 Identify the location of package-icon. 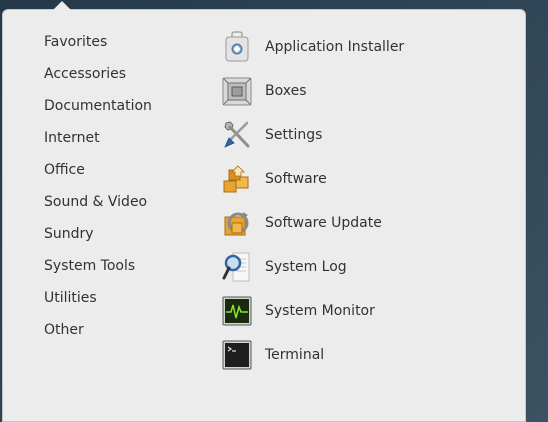
(237, 46).